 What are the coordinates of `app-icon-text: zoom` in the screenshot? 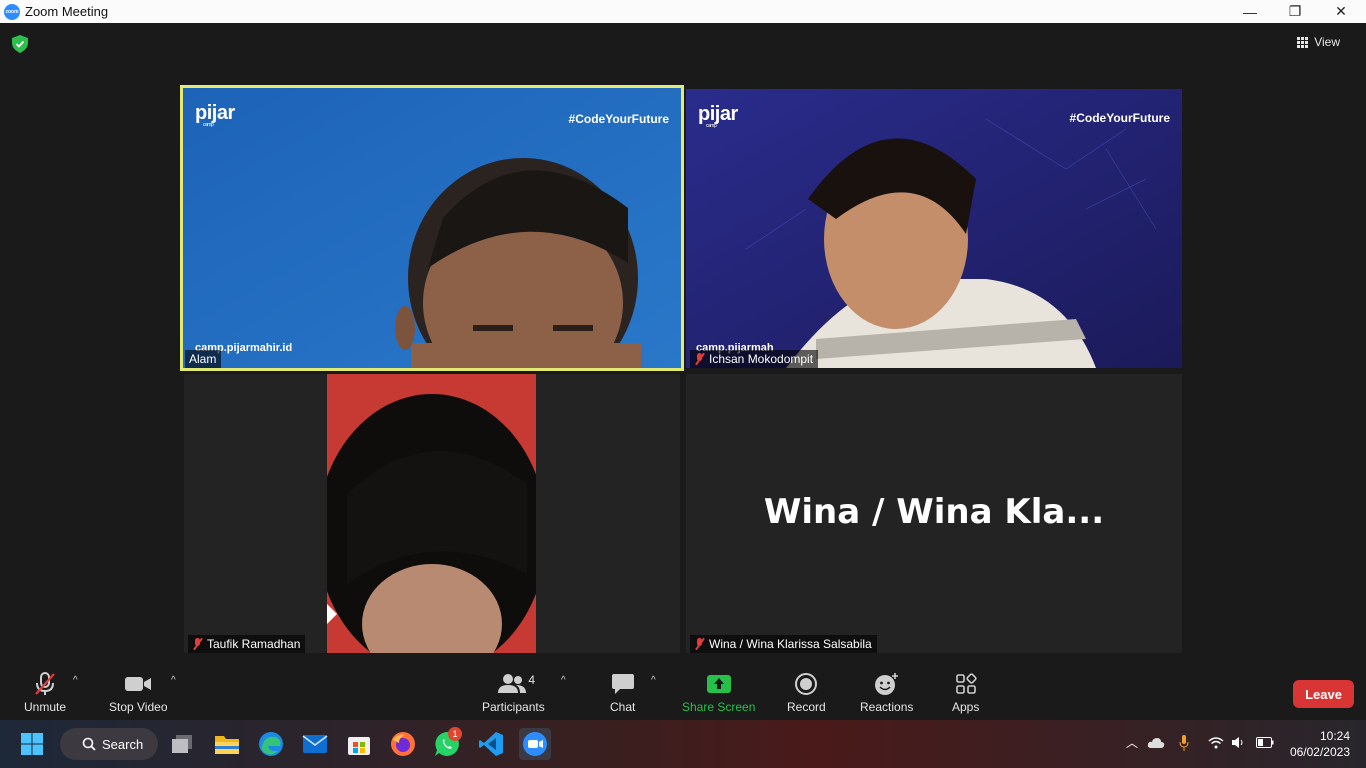 It's located at (12, 11).